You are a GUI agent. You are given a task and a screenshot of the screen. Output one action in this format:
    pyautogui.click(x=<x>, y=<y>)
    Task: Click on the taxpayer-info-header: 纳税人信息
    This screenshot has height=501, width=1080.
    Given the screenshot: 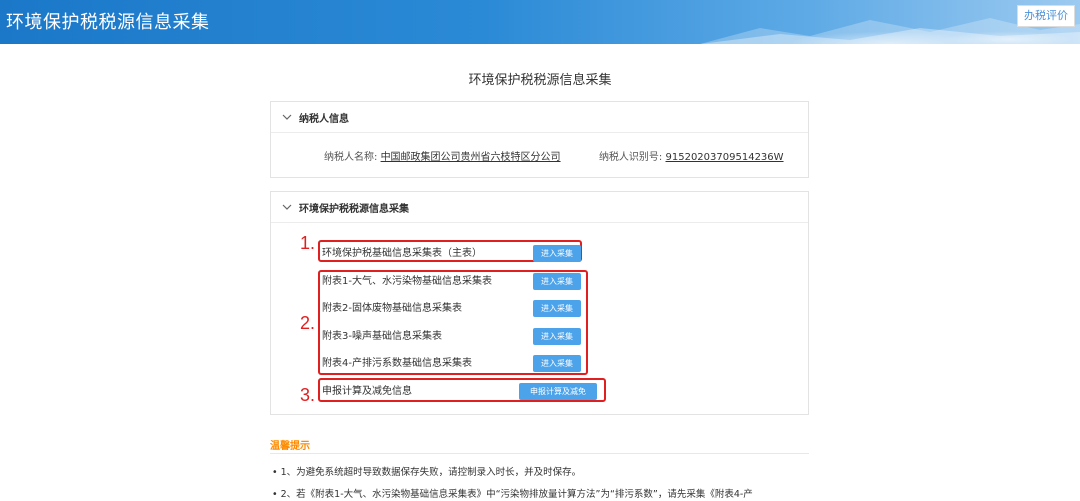 What is the action you would take?
    pyautogui.click(x=539, y=117)
    